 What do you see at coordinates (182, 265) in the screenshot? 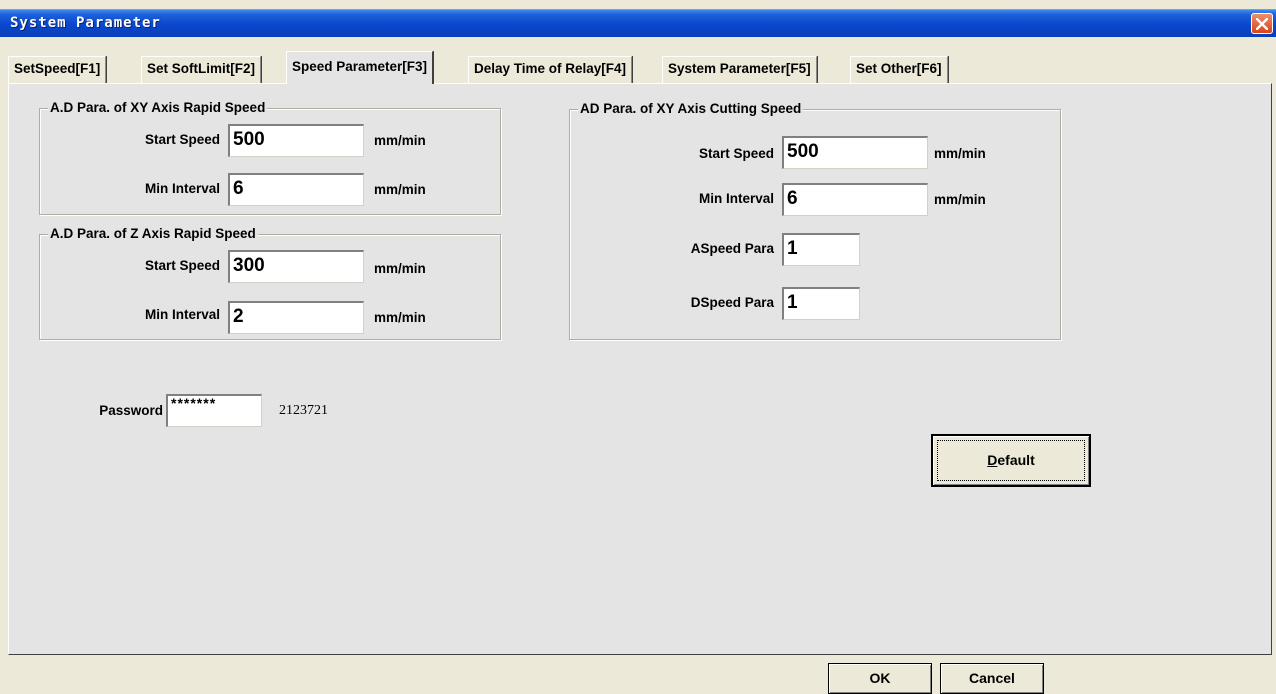
I see `z-rapid-start-label: Start Speed` at bounding box center [182, 265].